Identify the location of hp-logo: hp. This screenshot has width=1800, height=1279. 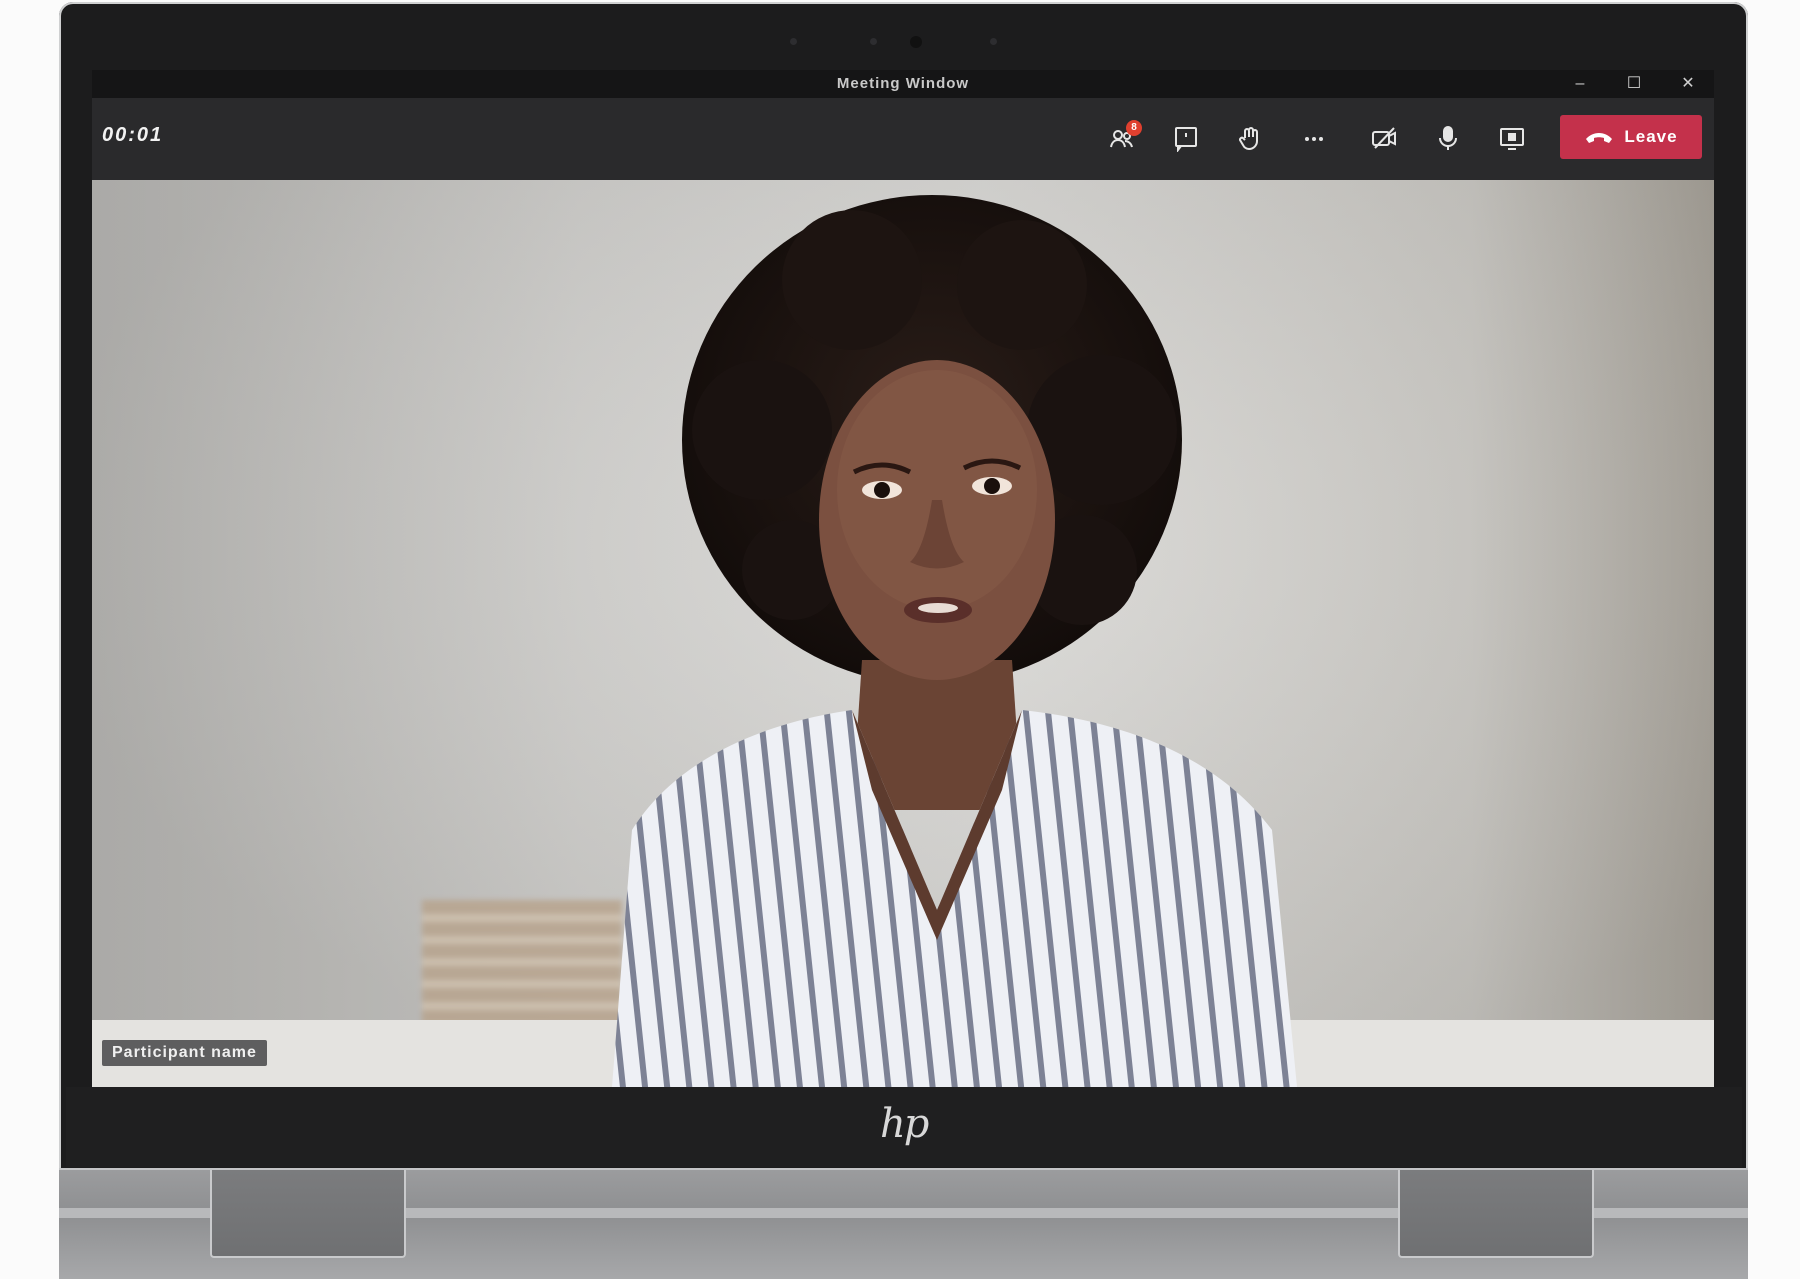
(904, 1124).